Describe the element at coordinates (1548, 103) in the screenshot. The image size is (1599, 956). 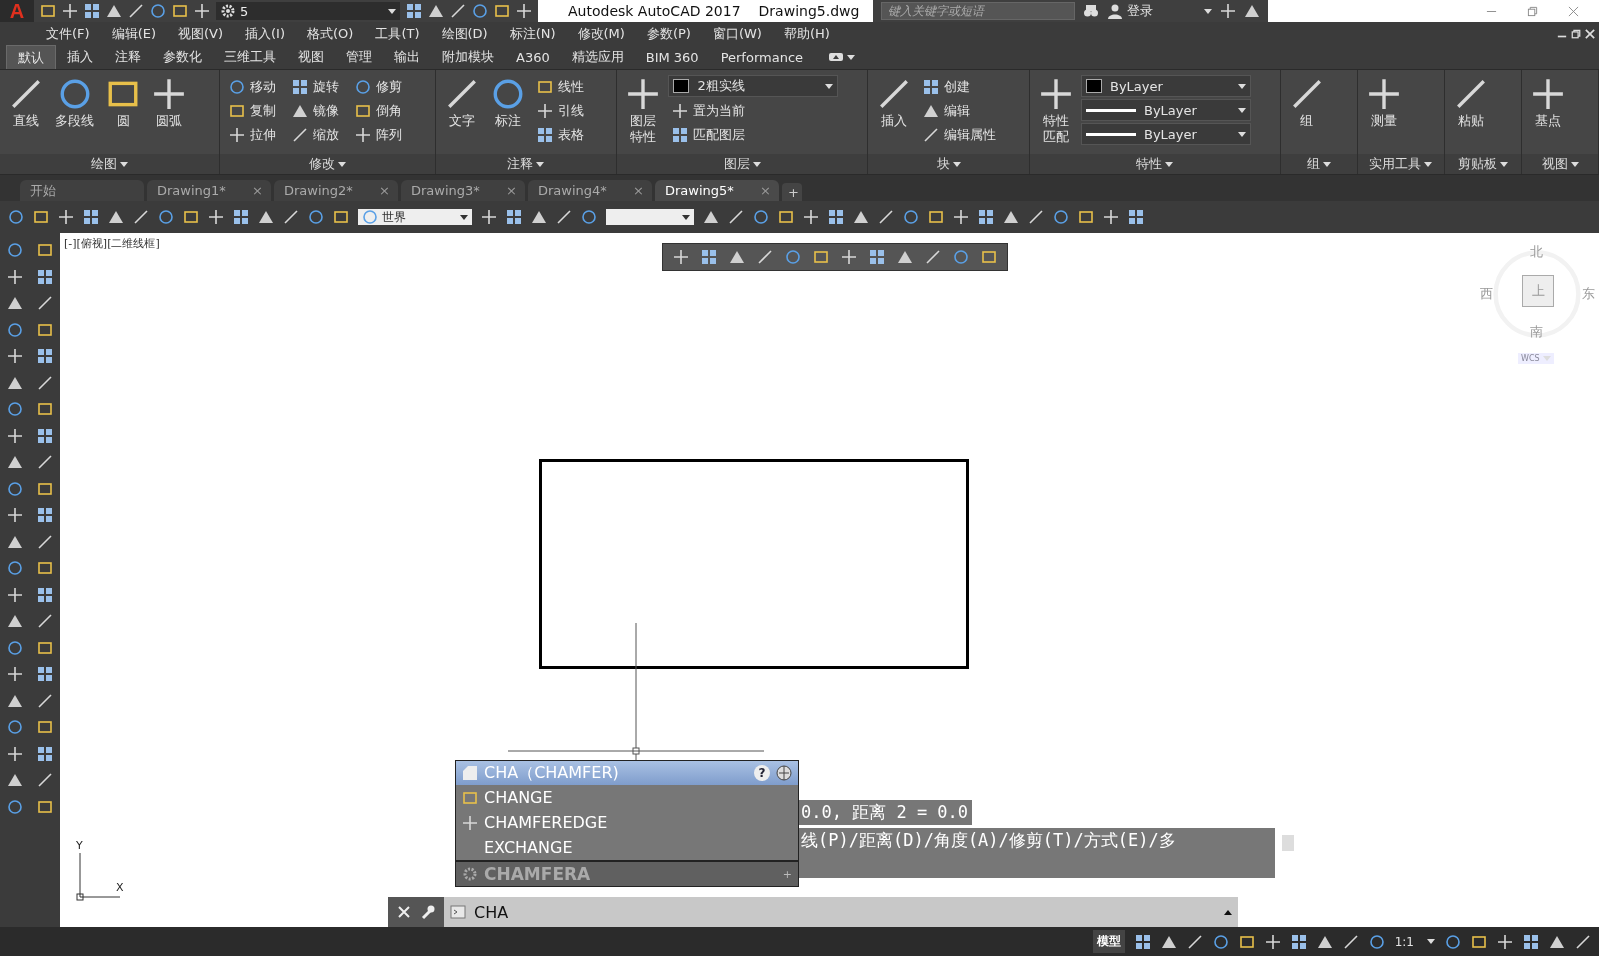
I see `ribbon-large-button: 基点` at that location.